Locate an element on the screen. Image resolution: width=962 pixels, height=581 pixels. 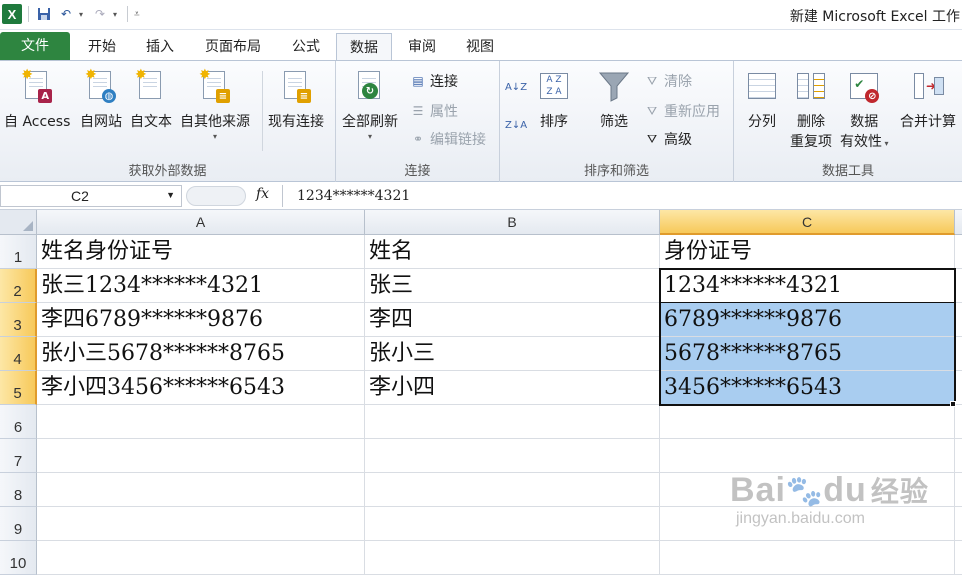
tab-review: 审阅 is located at coordinates (422, 47).